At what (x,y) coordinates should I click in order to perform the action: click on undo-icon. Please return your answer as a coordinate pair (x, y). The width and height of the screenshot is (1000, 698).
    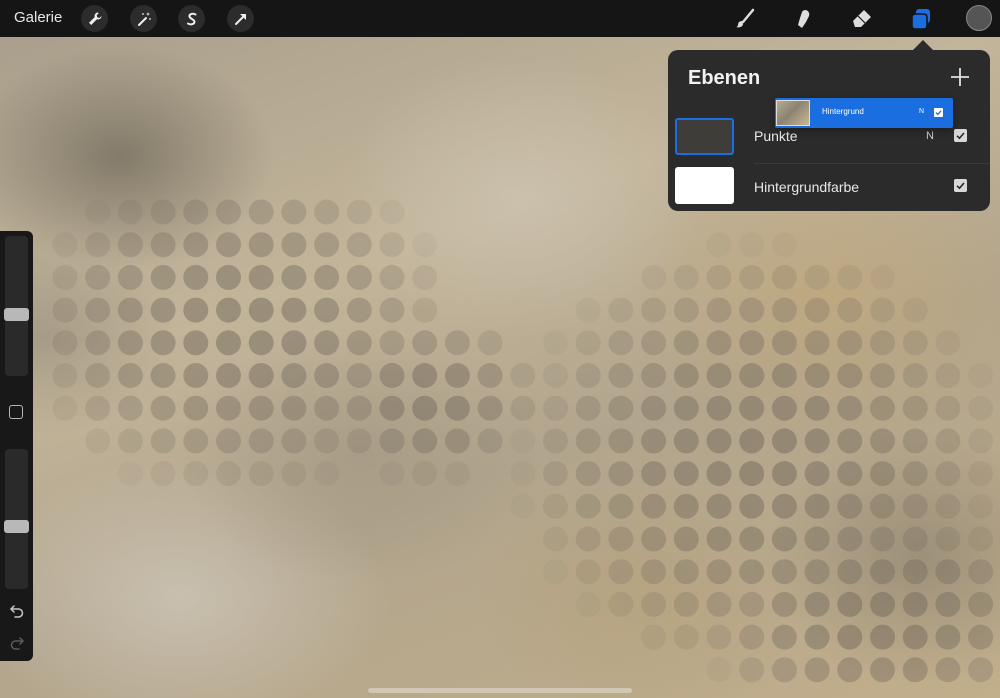
    Looking at the image, I should click on (17, 611).